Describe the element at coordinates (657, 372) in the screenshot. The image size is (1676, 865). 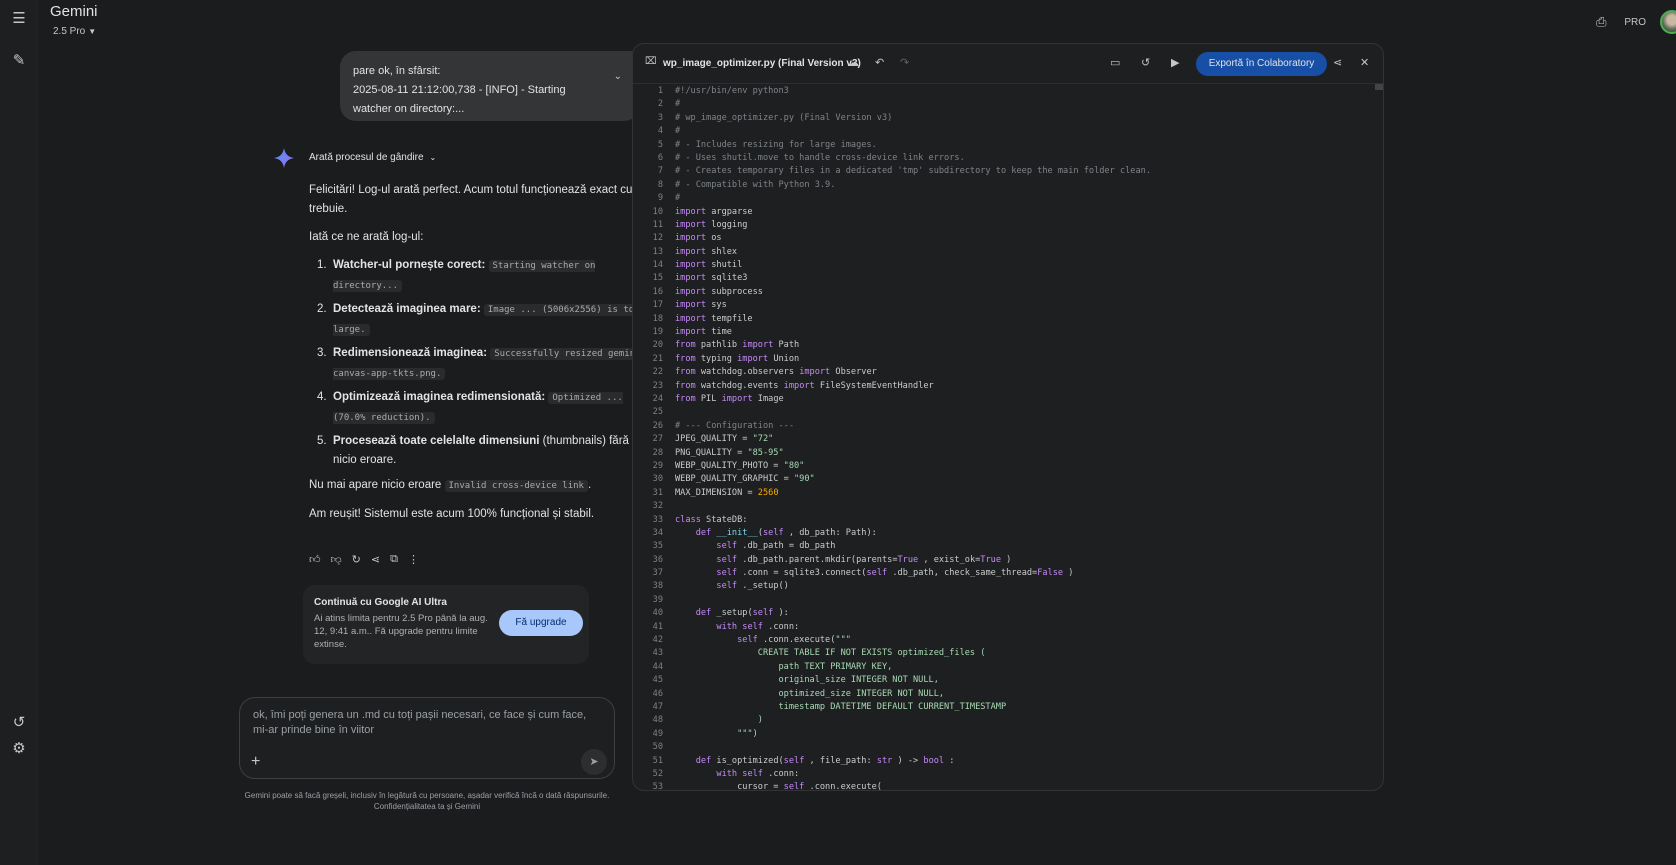
I see `line-number: 22` at that location.